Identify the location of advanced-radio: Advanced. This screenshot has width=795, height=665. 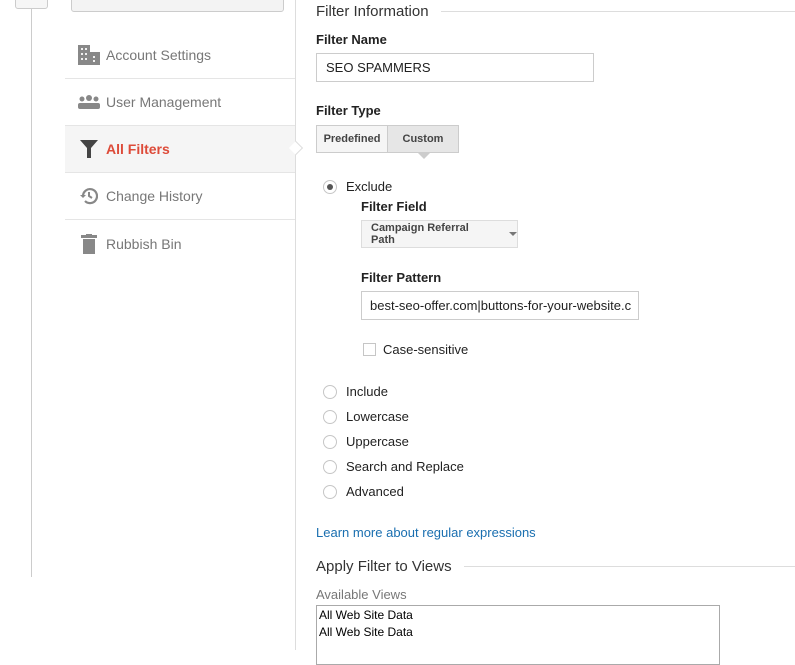
(363, 491).